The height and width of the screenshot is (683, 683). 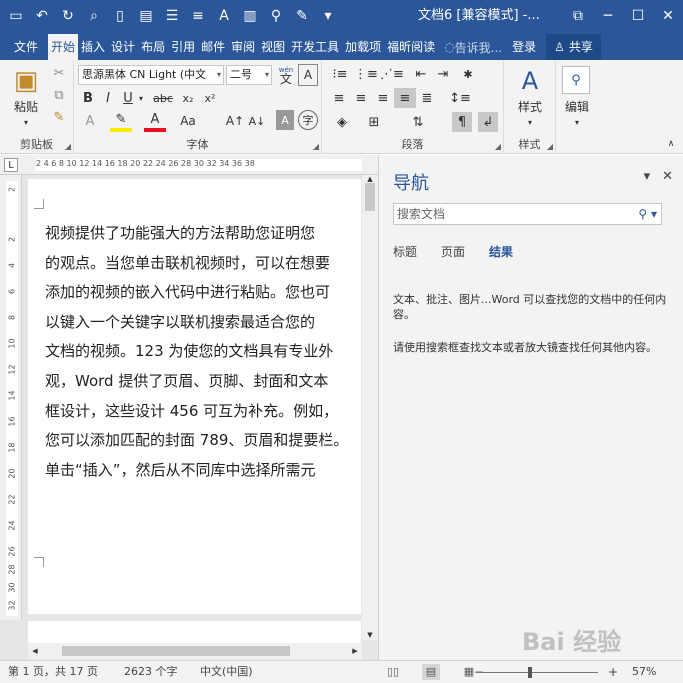 I want to click on sign-in-link: 登录, so click(x=524, y=47).